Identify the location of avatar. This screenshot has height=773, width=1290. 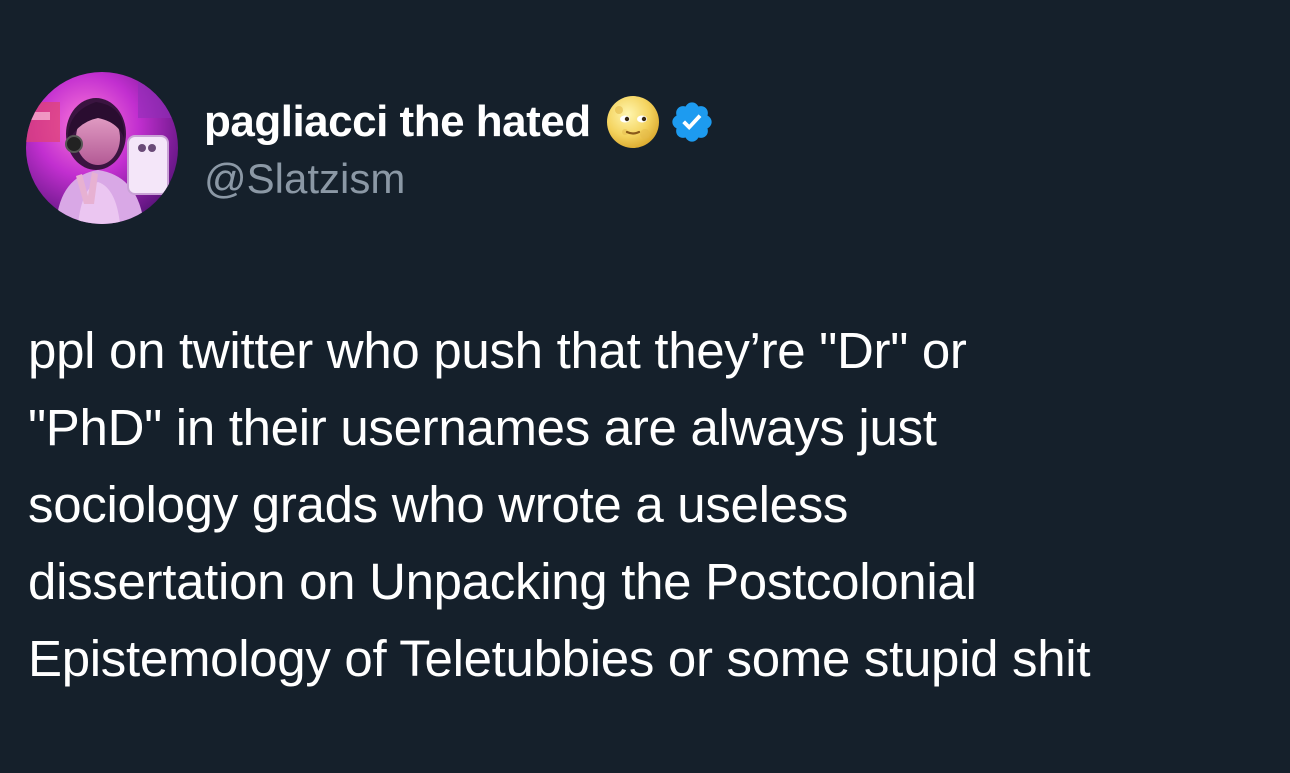
(102, 148).